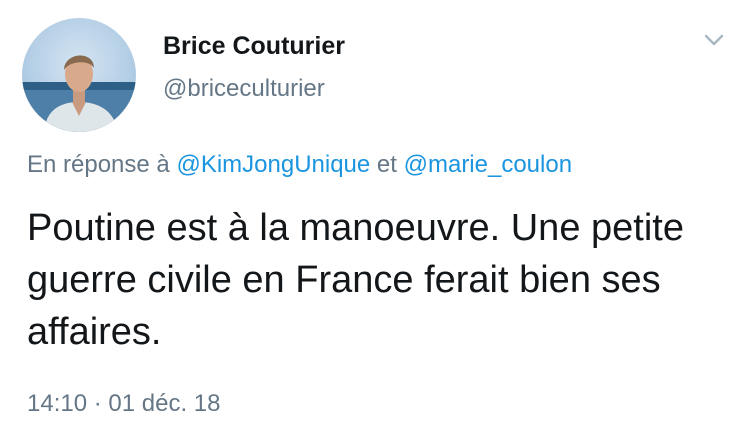  Describe the element at coordinates (98, 164) in the screenshot. I see `reply-prefix: En réponse à` at that location.